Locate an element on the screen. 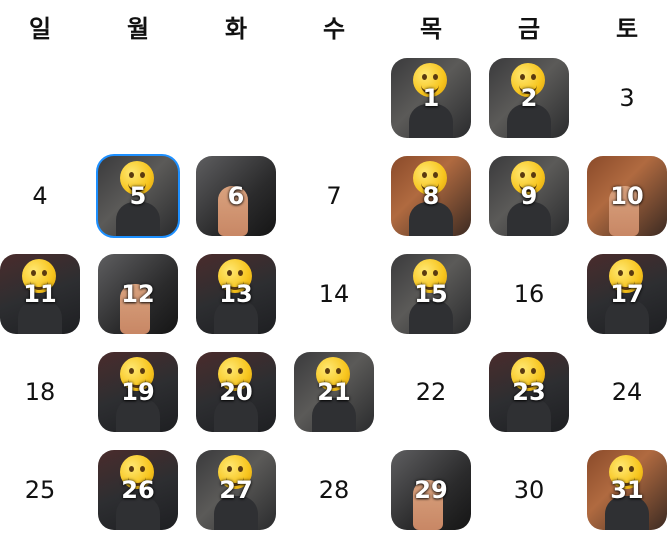  day-cell: 14 is located at coordinates (334, 294).